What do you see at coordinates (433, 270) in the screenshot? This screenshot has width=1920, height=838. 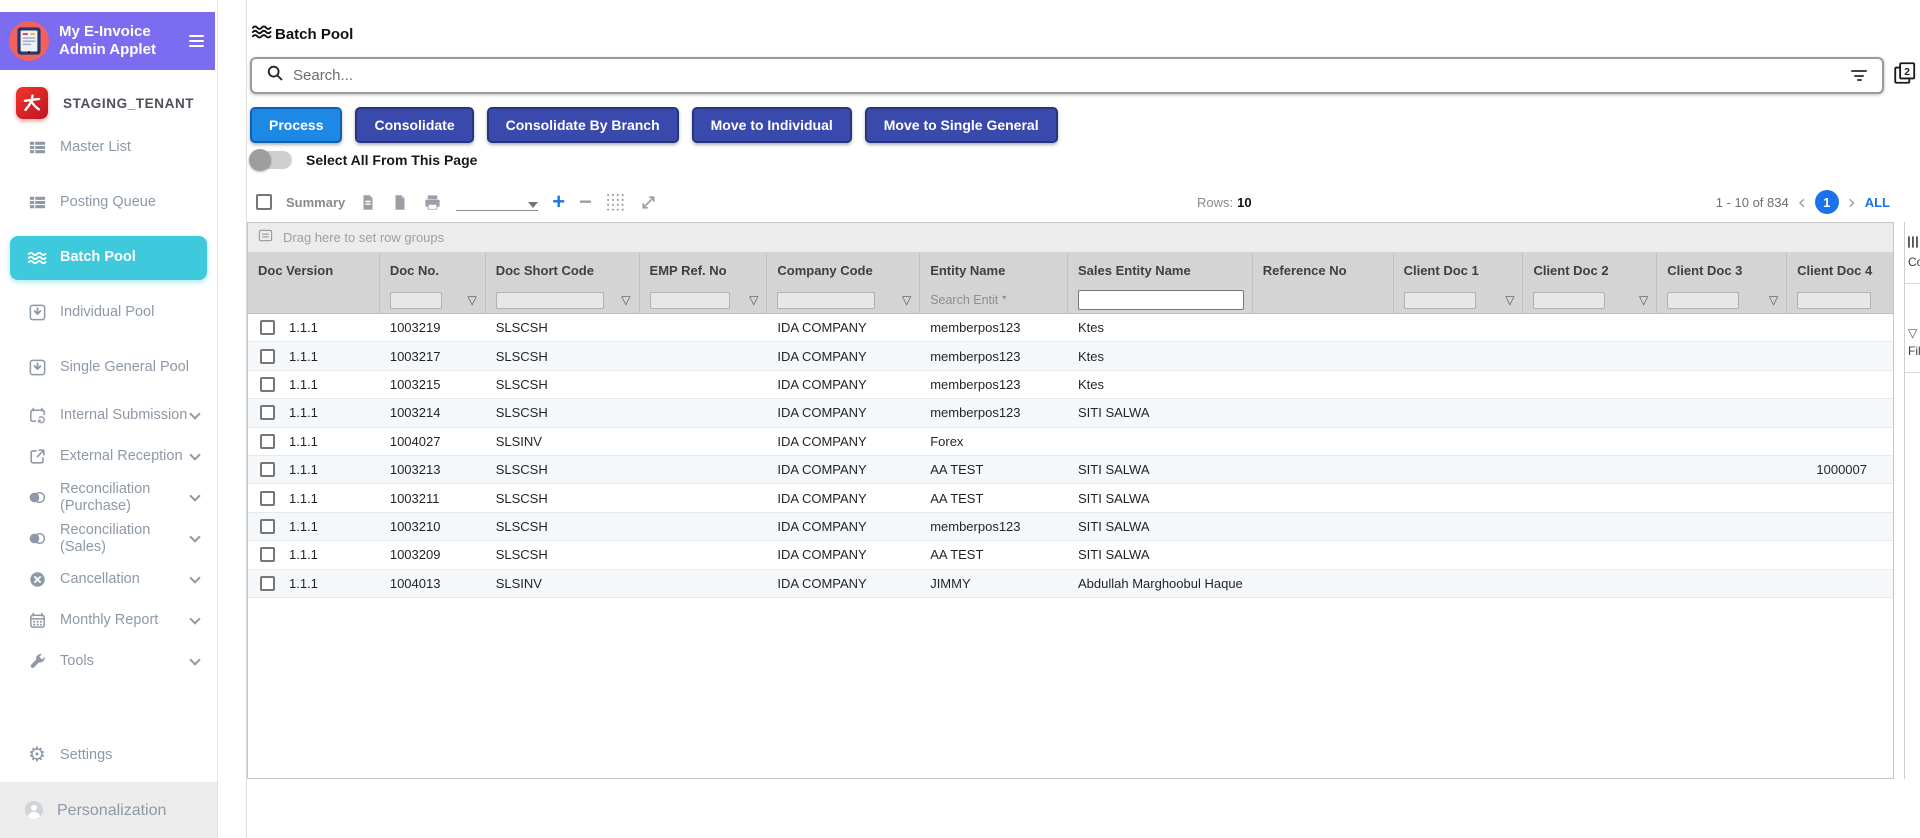 I see `column-header-doc_no: Doc No.` at bounding box center [433, 270].